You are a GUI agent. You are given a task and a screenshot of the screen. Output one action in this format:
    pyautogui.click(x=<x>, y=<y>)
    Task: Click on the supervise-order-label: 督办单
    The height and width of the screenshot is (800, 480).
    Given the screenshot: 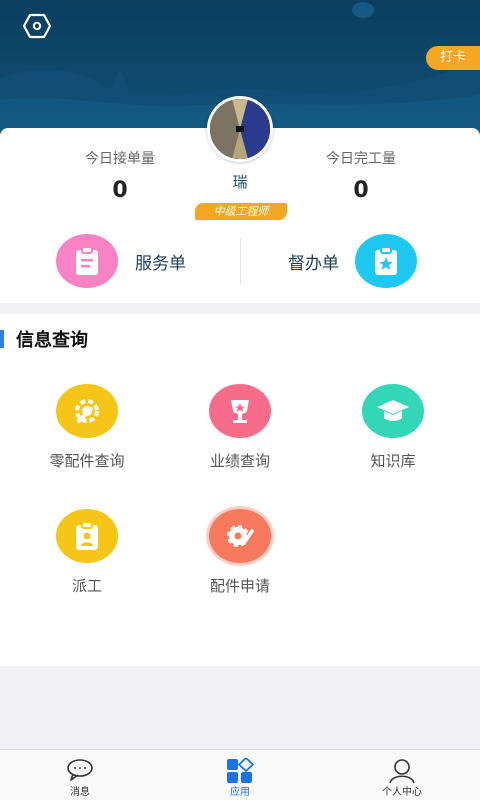 What is the action you would take?
    pyautogui.click(x=313, y=263)
    